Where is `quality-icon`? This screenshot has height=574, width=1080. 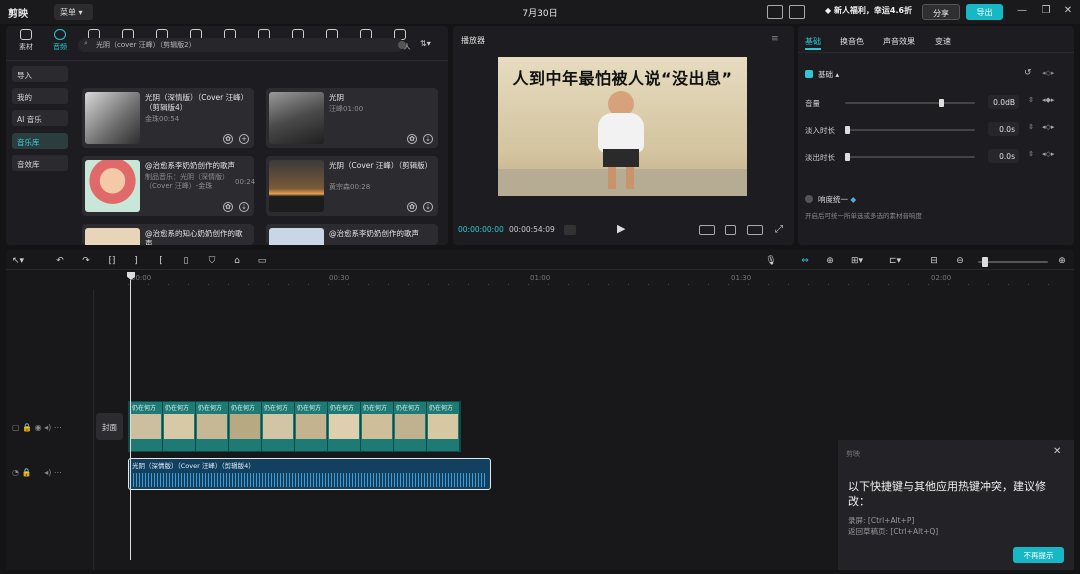 quality-icon is located at coordinates (707, 230).